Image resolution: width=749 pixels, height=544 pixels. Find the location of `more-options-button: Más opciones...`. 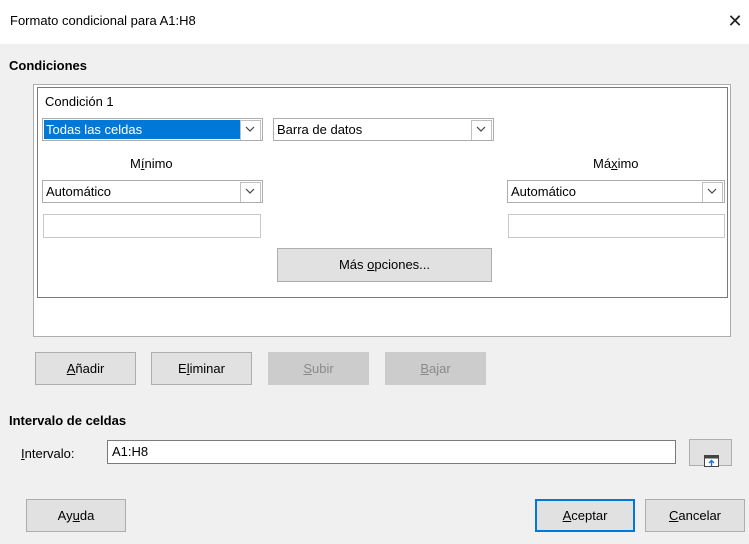

more-options-button: Más opciones... is located at coordinates (384, 265).